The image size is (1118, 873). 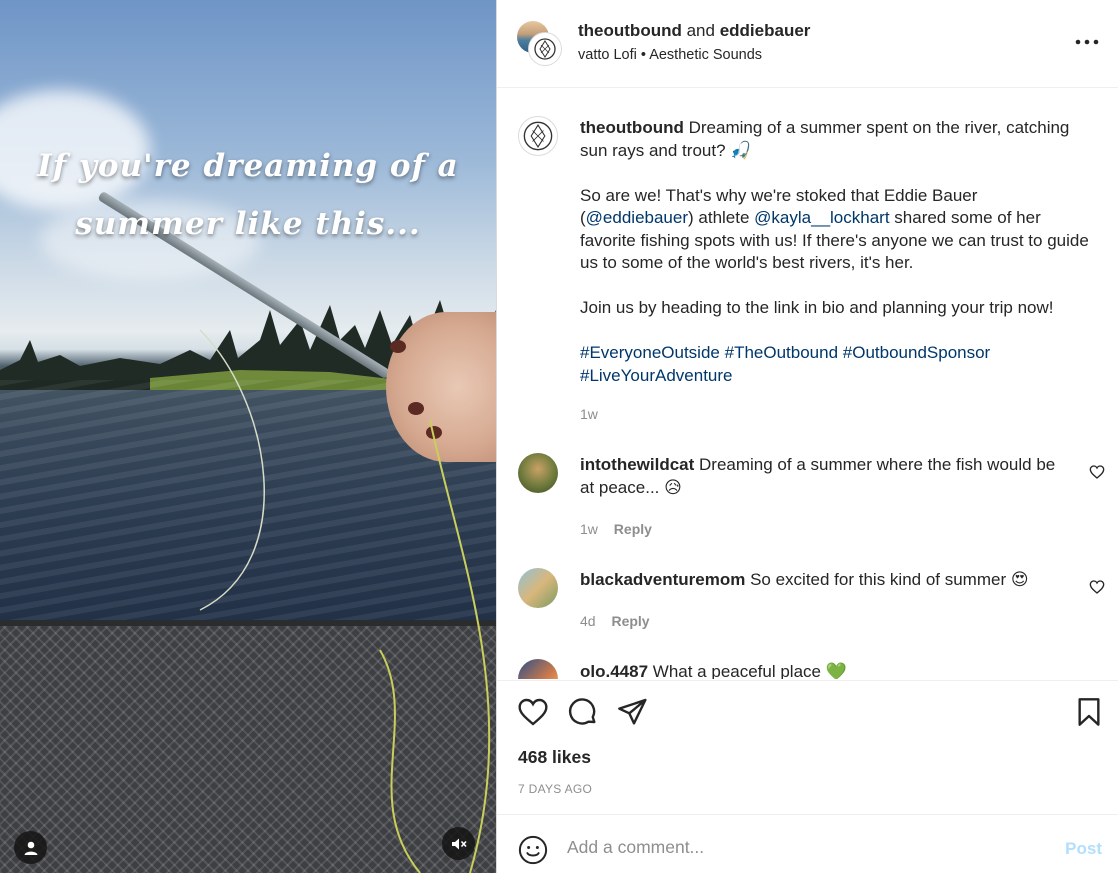 What do you see at coordinates (706, 55) in the screenshot?
I see `audio-title: Aesthetic Sounds` at bounding box center [706, 55].